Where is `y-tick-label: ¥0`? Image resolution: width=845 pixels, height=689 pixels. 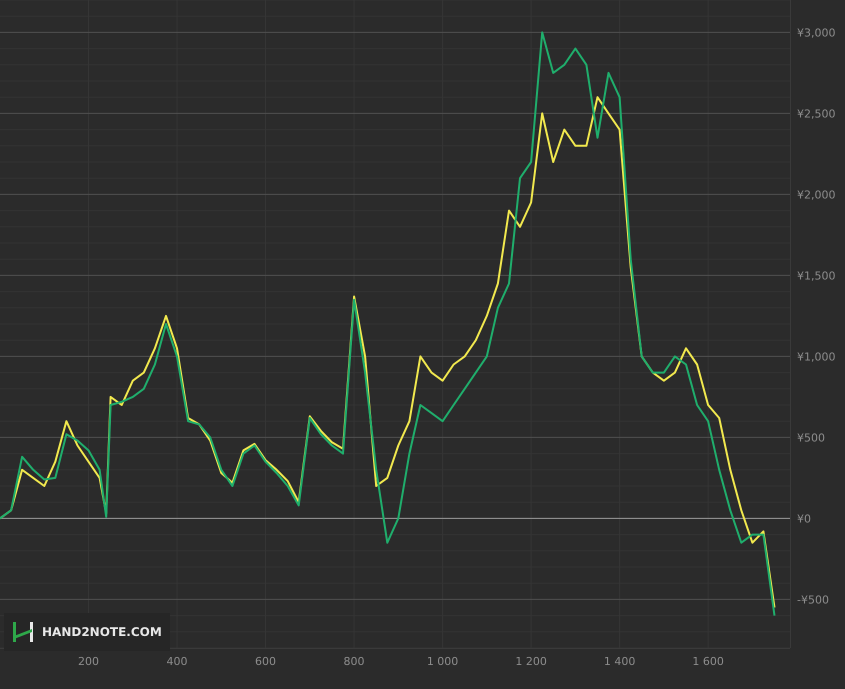
y-tick-label: ¥0 is located at coordinates (804, 519).